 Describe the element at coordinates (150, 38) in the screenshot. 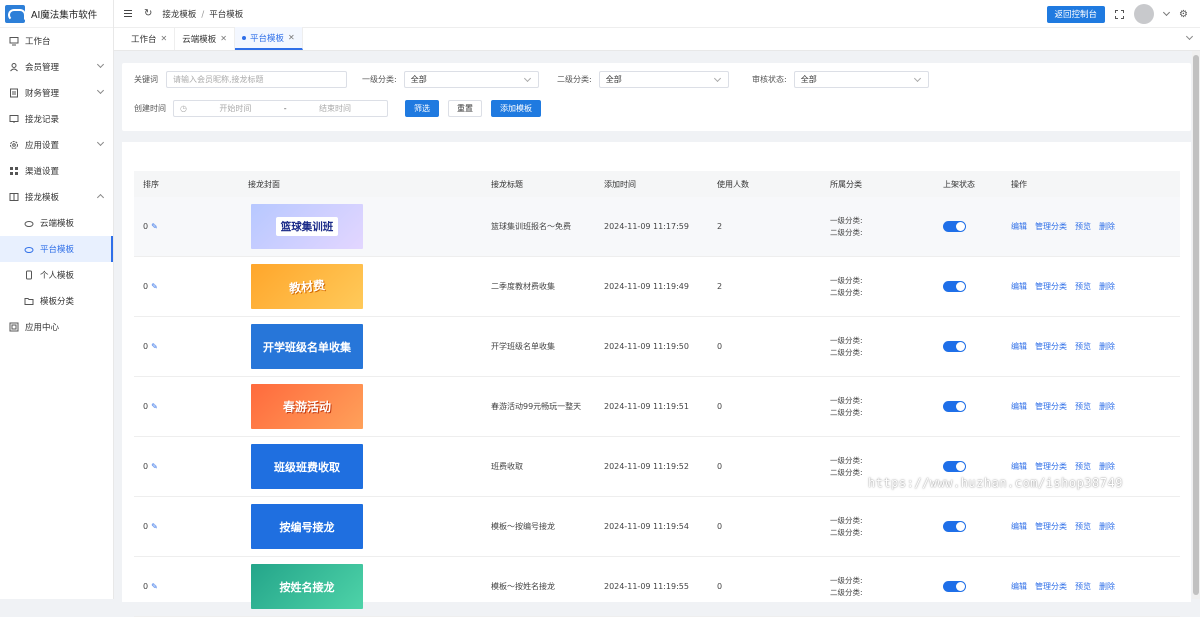

I see `tab-workbench: 工作台 ✕` at that location.